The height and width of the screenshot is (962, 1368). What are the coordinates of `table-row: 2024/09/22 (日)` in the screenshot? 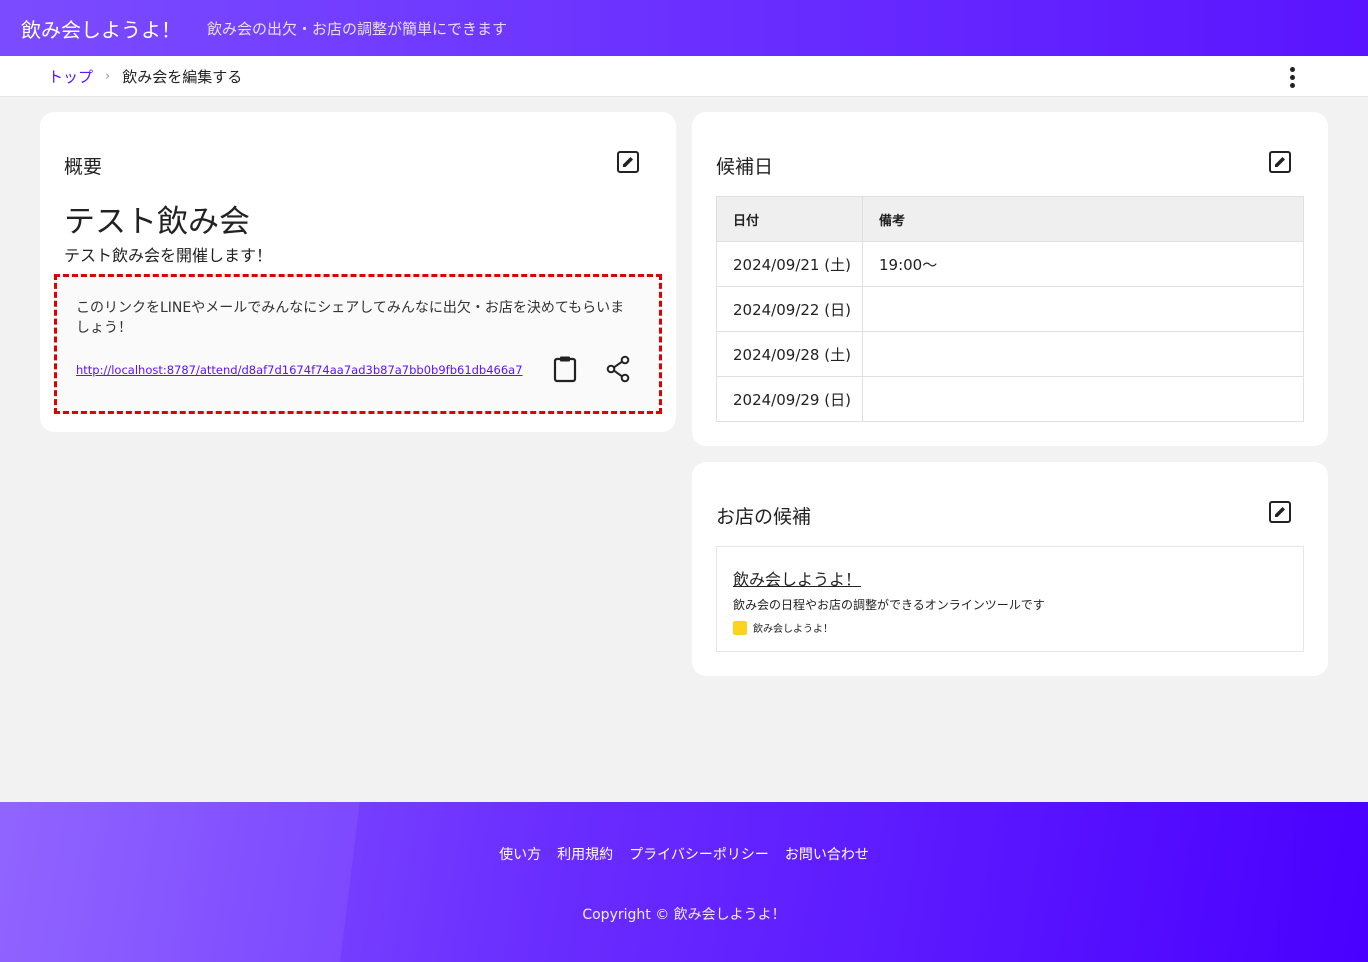 It's located at (1010, 309).